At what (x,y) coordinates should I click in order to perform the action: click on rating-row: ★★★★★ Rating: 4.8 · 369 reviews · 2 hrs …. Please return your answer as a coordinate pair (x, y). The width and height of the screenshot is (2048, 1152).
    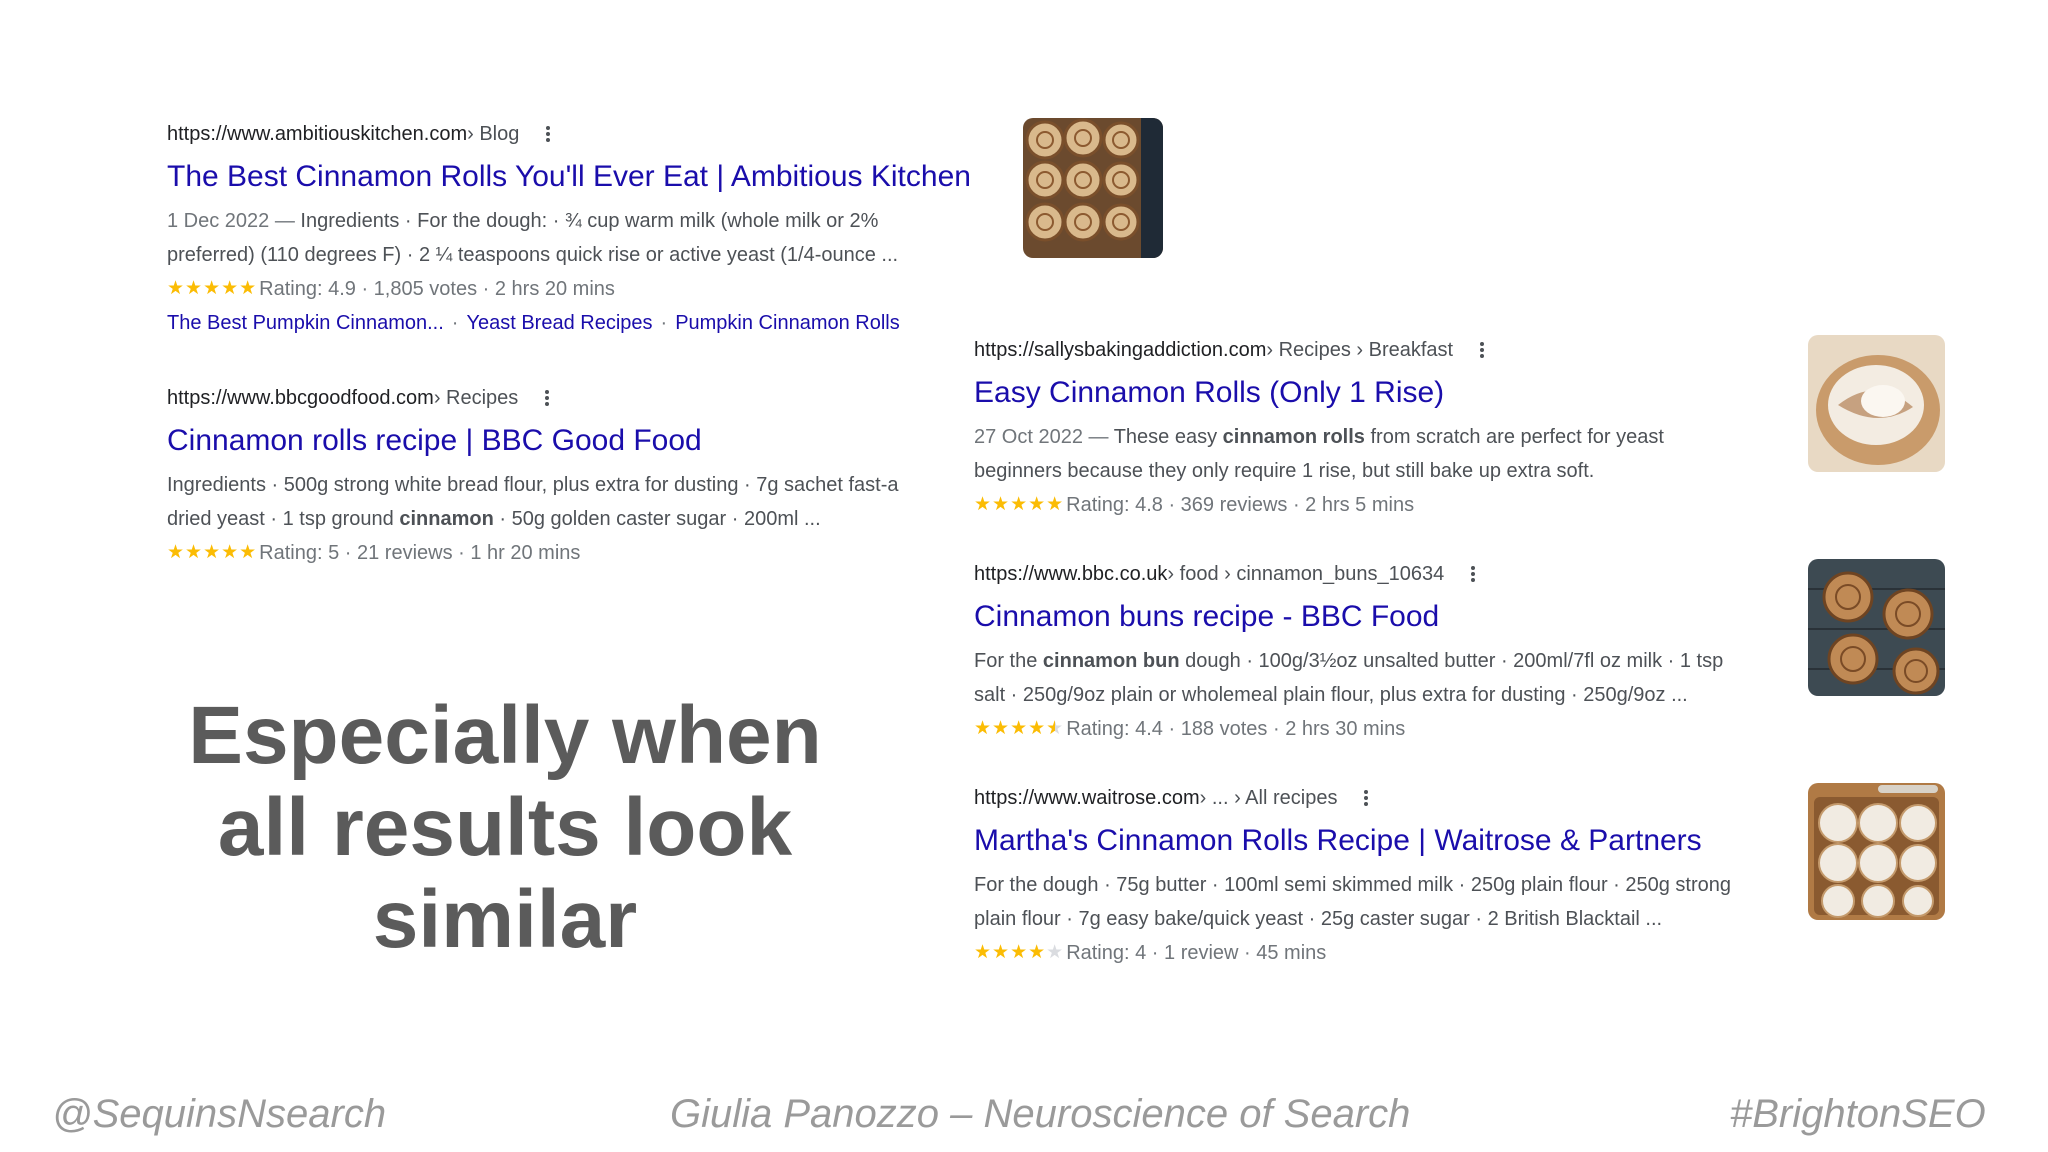
    Looking at the image, I should click on (1374, 505).